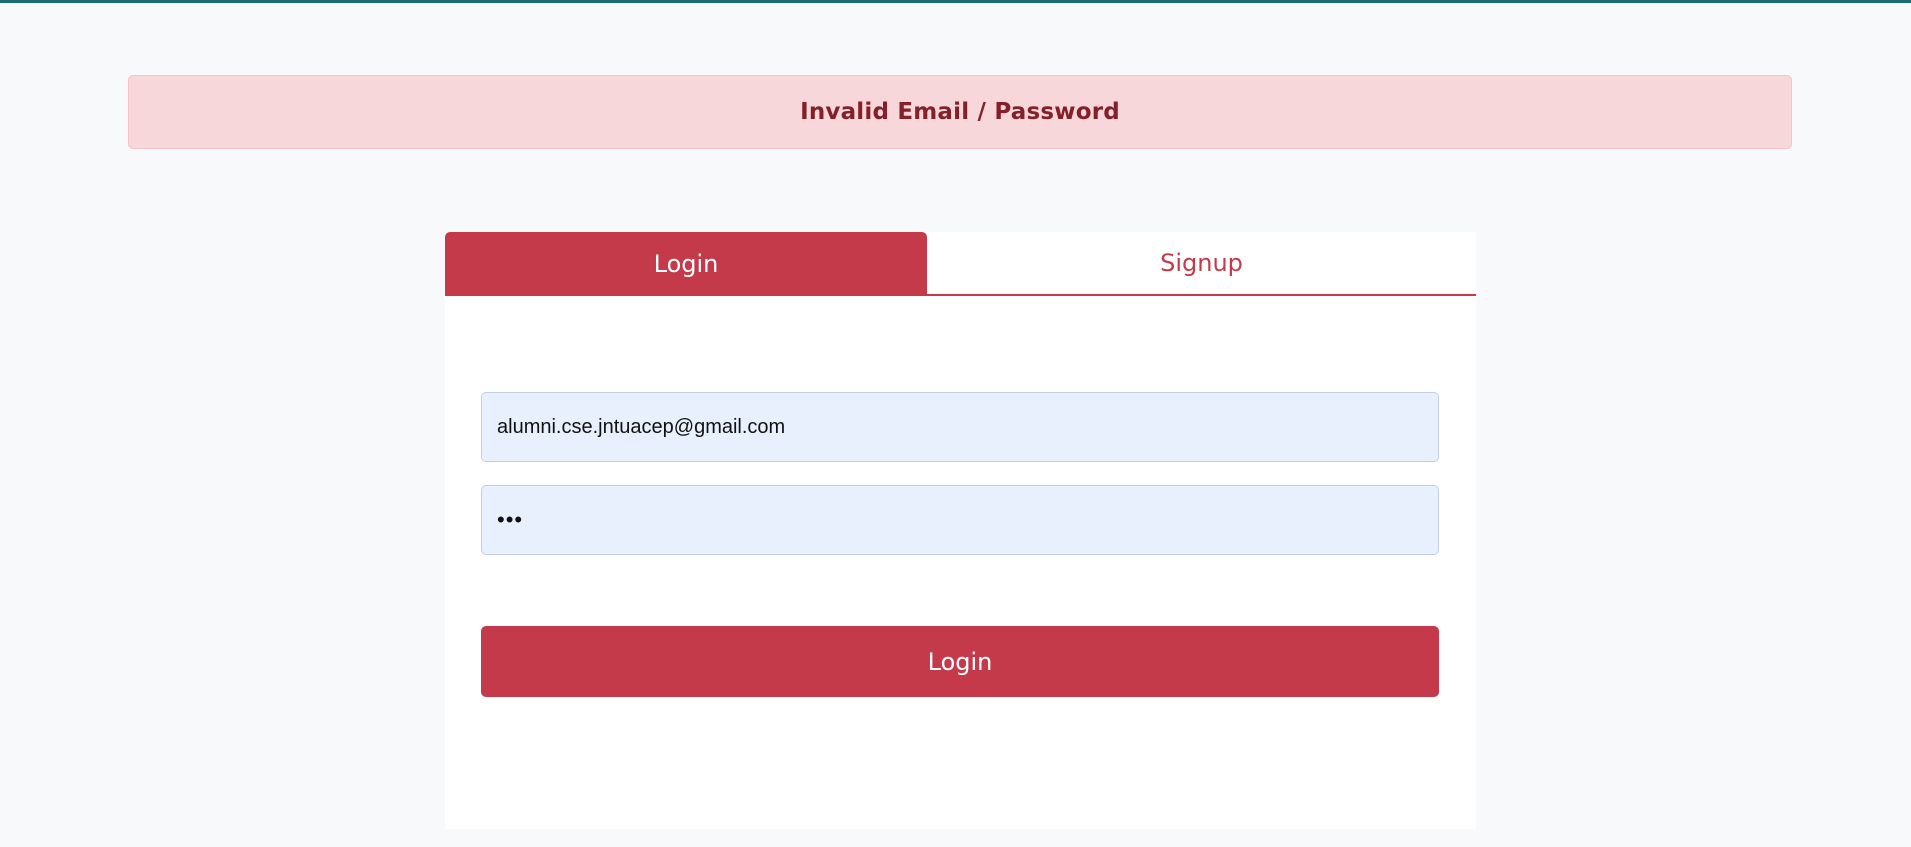  What do you see at coordinates (686, 264) in the screenshot?
I see `tab-login: Login` at bounding box center [686, 264].